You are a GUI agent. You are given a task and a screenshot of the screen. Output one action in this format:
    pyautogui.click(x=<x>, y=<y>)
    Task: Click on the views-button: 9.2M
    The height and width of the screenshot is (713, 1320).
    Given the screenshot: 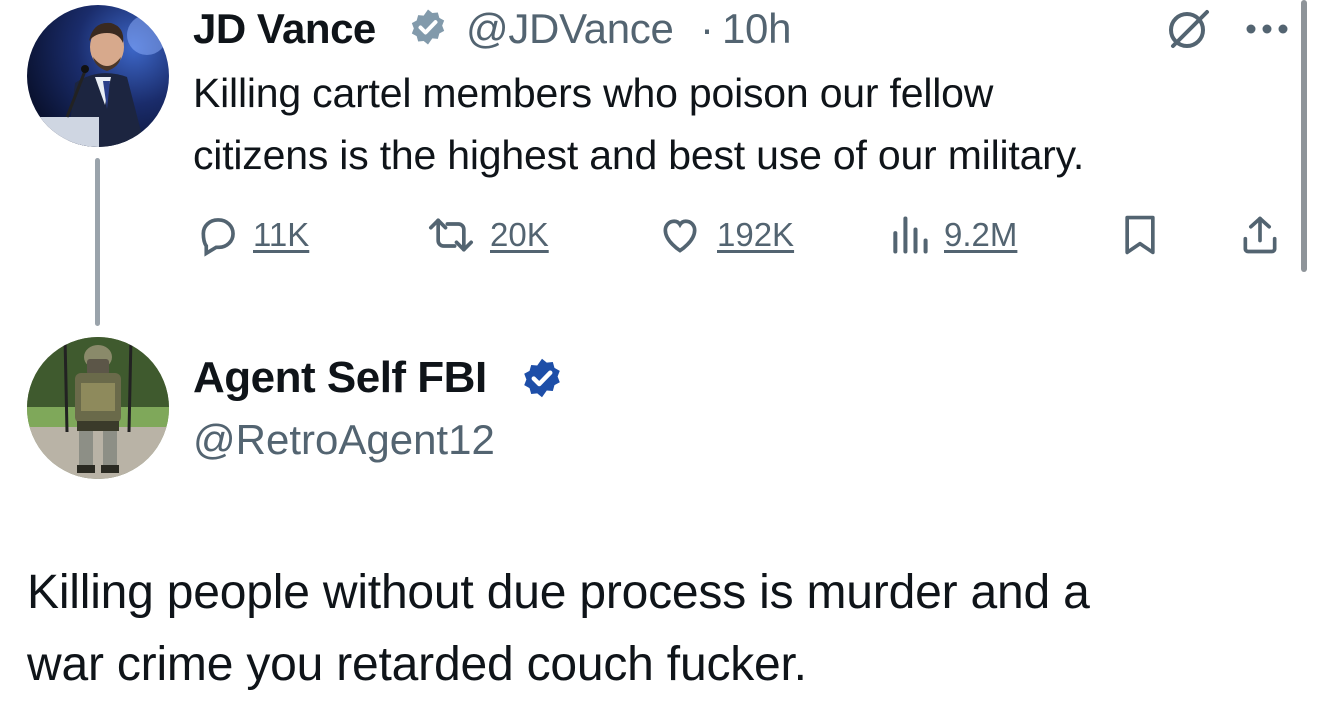 What is the action you would take?
    pyautogui.click(x=952, y=235)
    